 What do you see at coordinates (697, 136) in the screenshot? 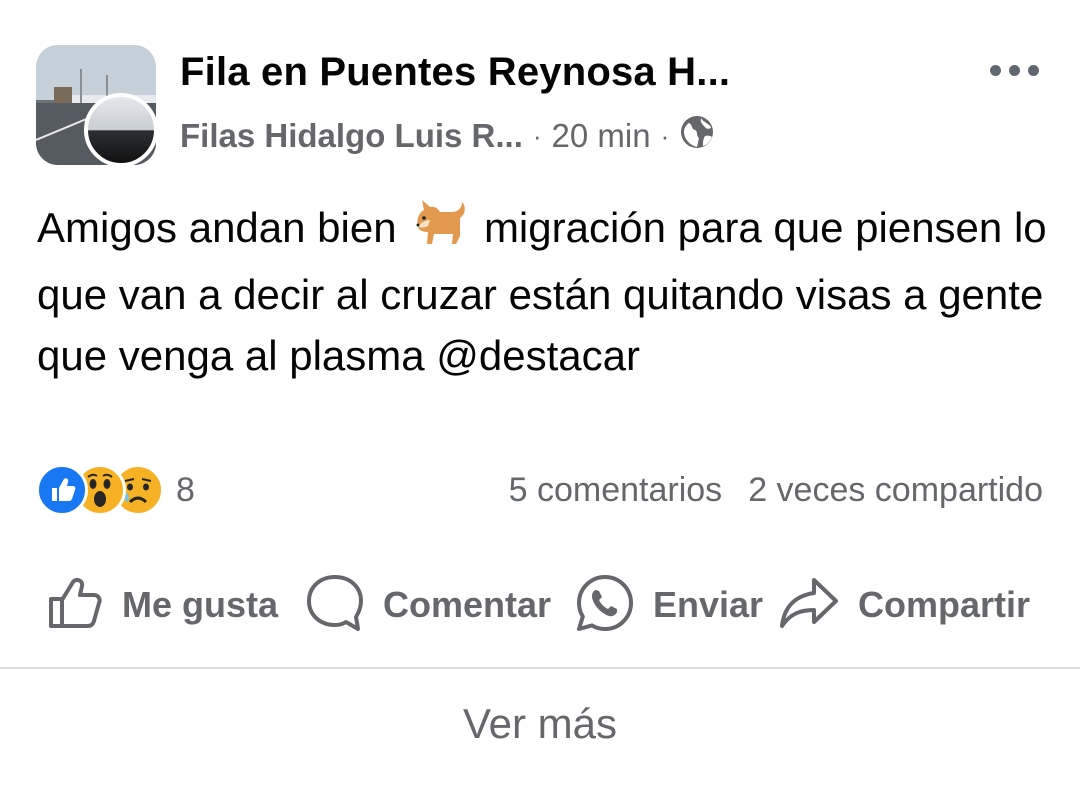
I see `globe-icon` at bounding box center [697, 136].